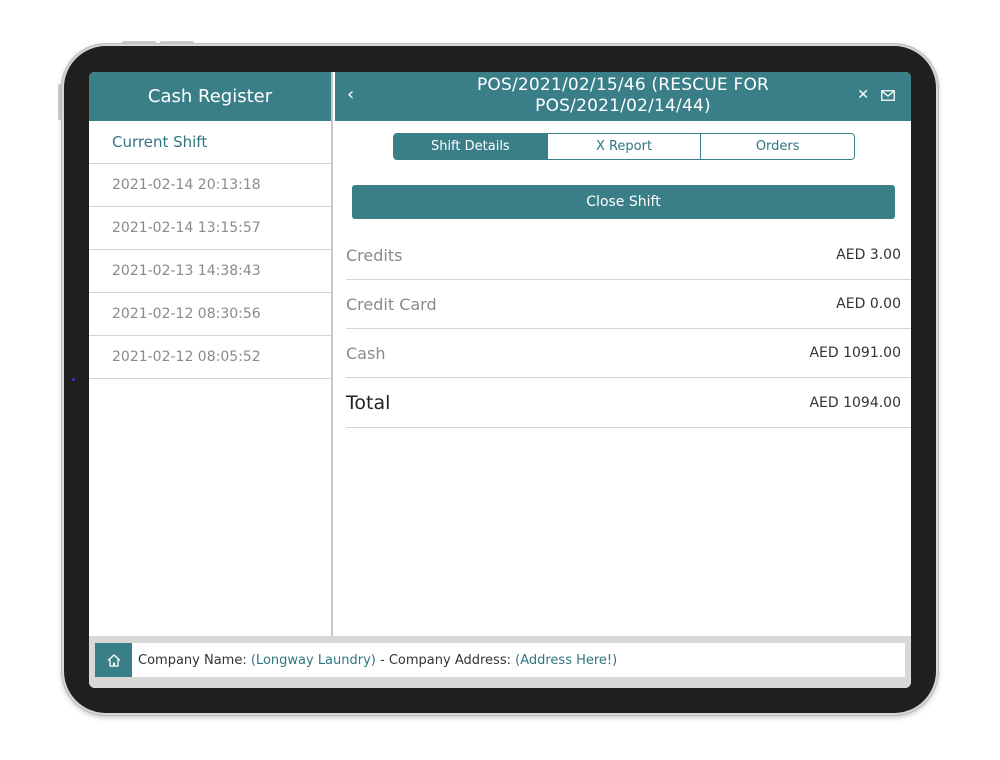  What do you see at coordinates (391, 304) in the screenshot?
I see `summary-label: Credit Card` at bounding box center [391, 304].